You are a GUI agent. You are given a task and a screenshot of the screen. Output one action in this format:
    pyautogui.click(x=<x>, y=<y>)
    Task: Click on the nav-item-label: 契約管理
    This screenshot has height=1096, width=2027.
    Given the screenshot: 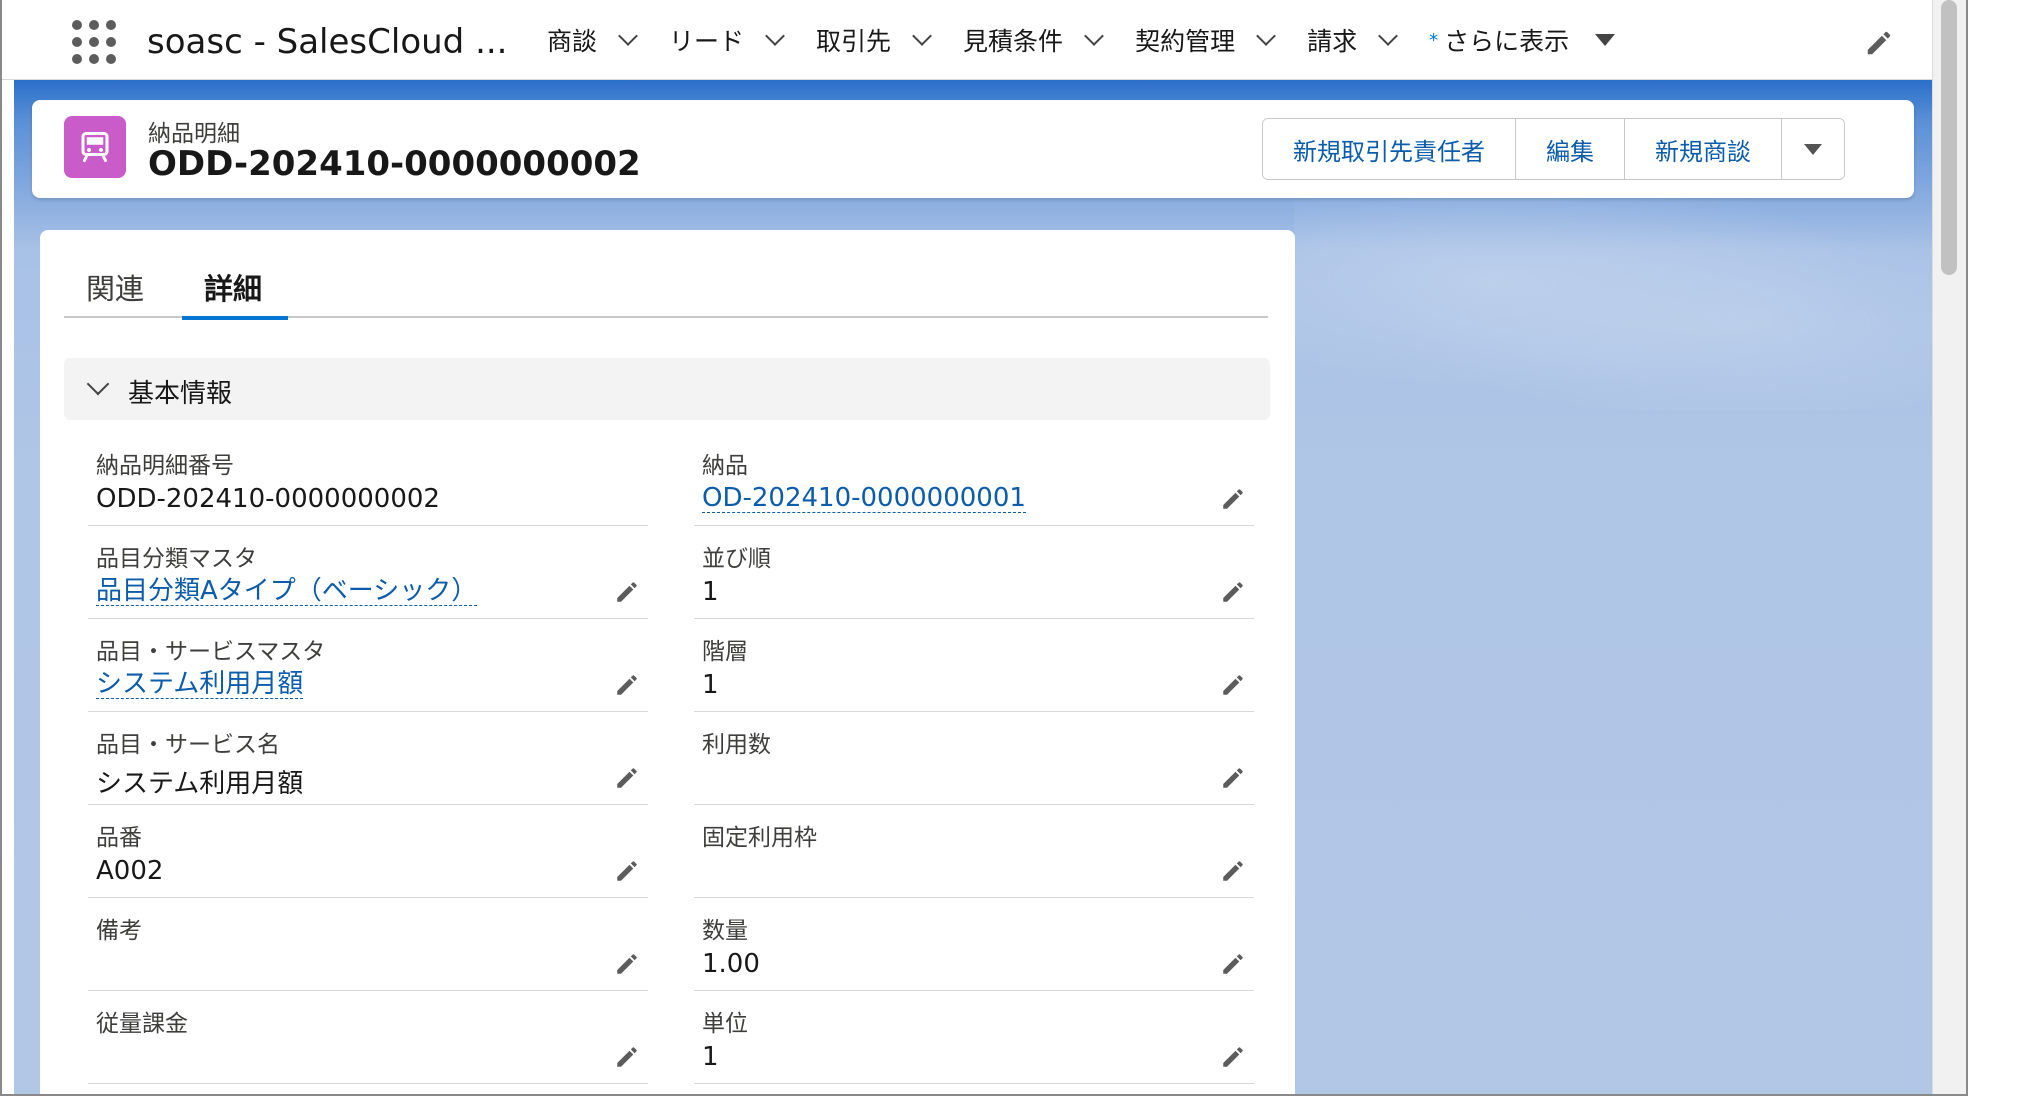 What is the action you would take?
    pyautogui.click(x=1185, y=41)
    